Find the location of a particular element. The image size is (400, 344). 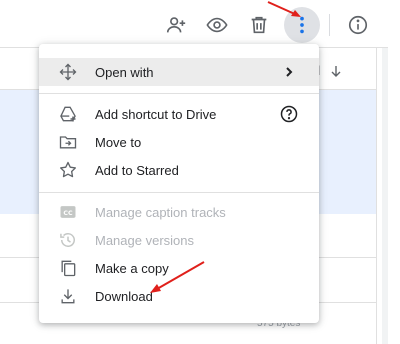

drive-shortcut-icon is located at coordinates (68, 114).